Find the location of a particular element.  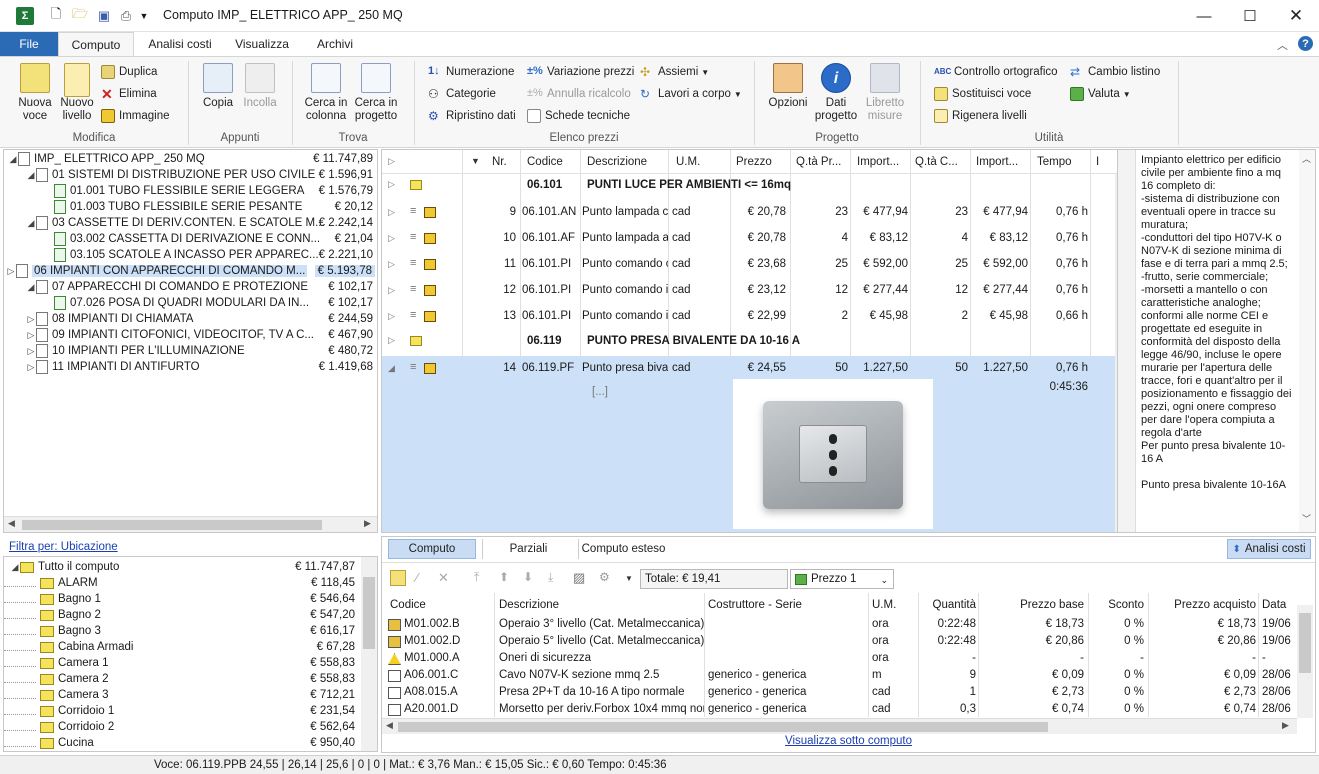

minimize-button: — is located at coordinates (1204, 16).